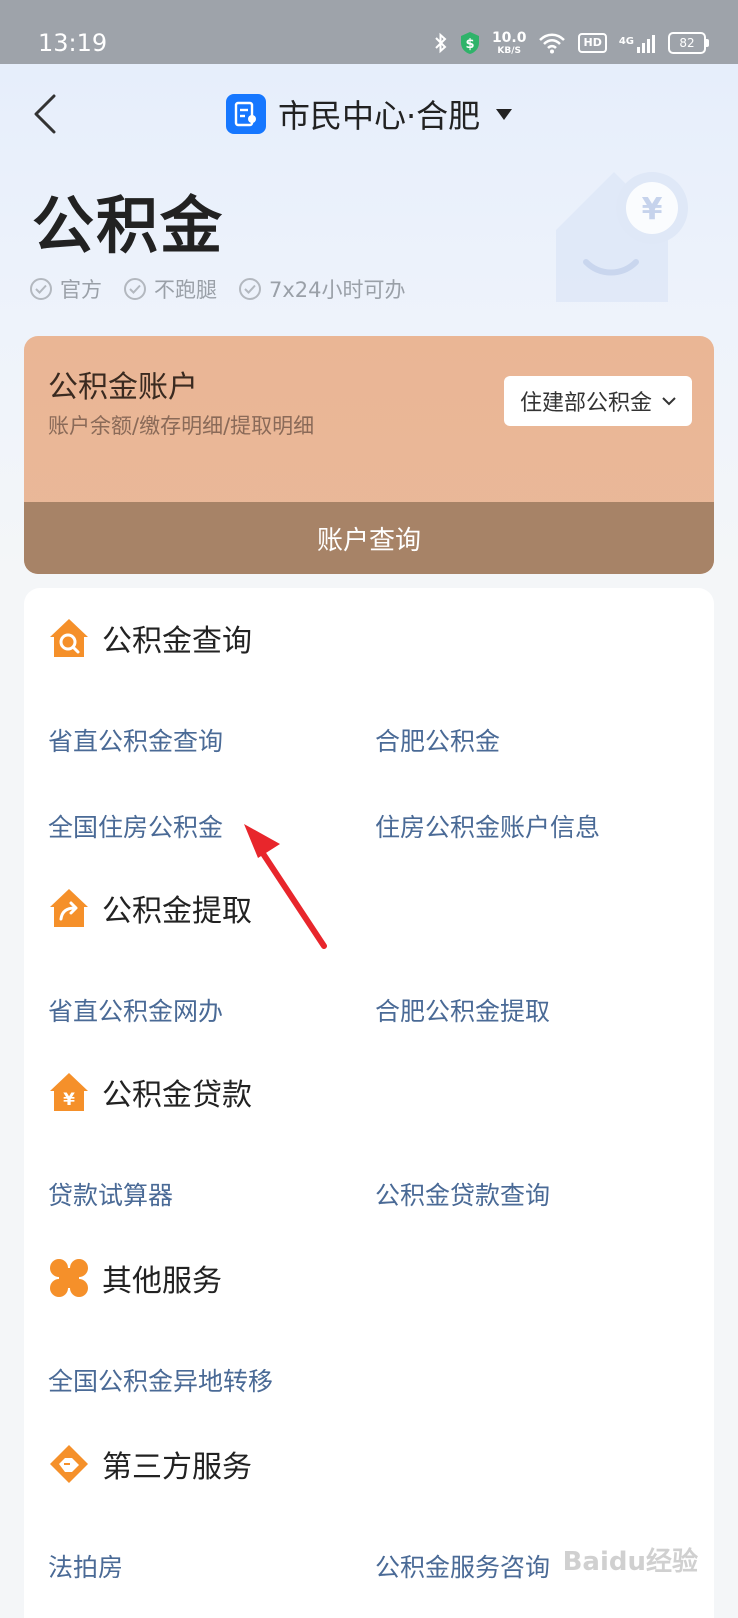 Image resolution: width=738 pixels, height=1618 pixels. What do you see at coordinates (110, 1194) in the screenshot?
I see `link-loan-calculator: 贷款试算器` at bounding box center [110, 1194].